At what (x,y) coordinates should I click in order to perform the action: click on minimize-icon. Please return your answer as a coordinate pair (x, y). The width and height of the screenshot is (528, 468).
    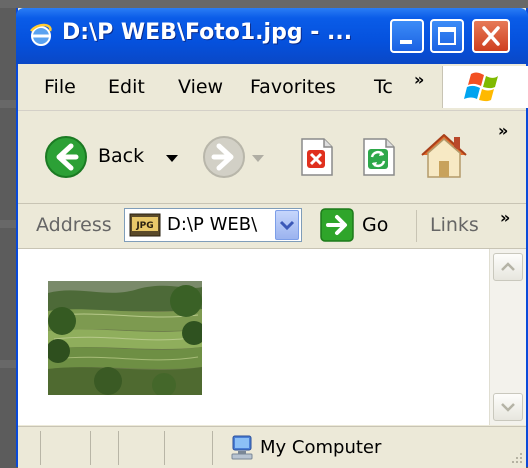
    Looking at the image, I should click on (406, 42).